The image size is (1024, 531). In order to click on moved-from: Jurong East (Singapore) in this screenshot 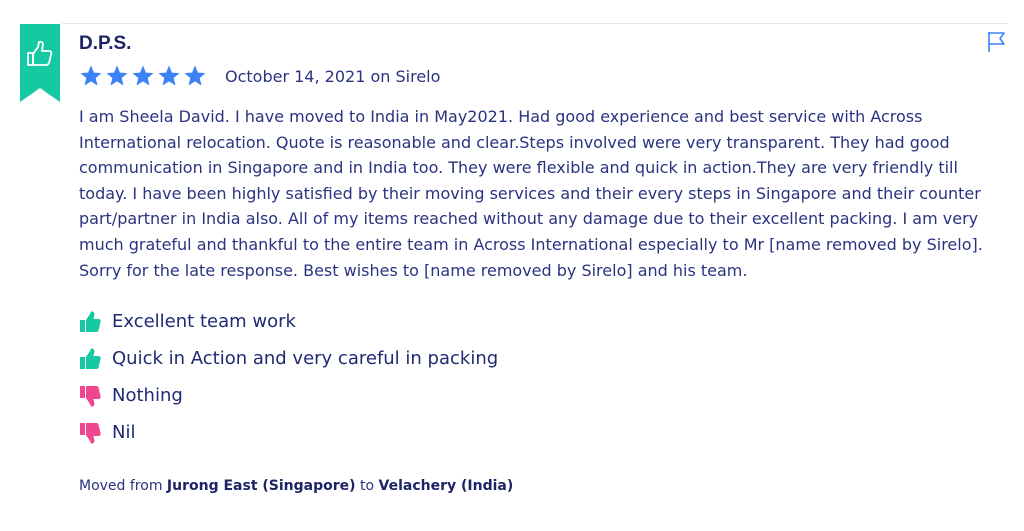, I will do `click(261, 486)`.